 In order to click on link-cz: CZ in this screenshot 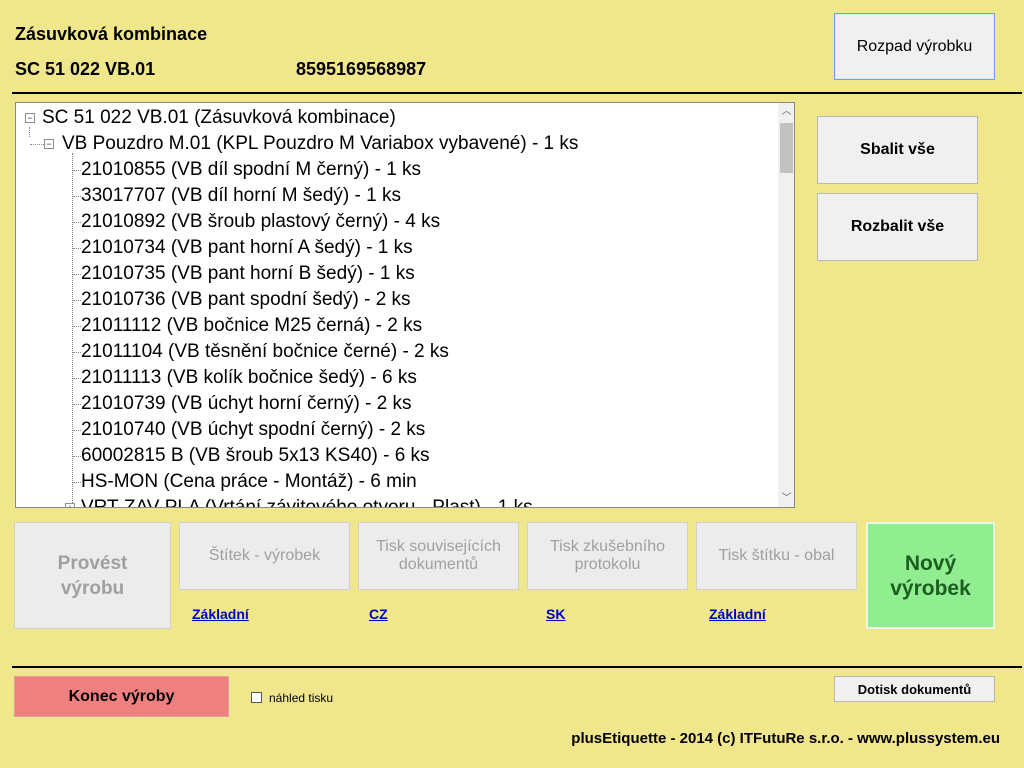, I will do `click(378, 614)`.